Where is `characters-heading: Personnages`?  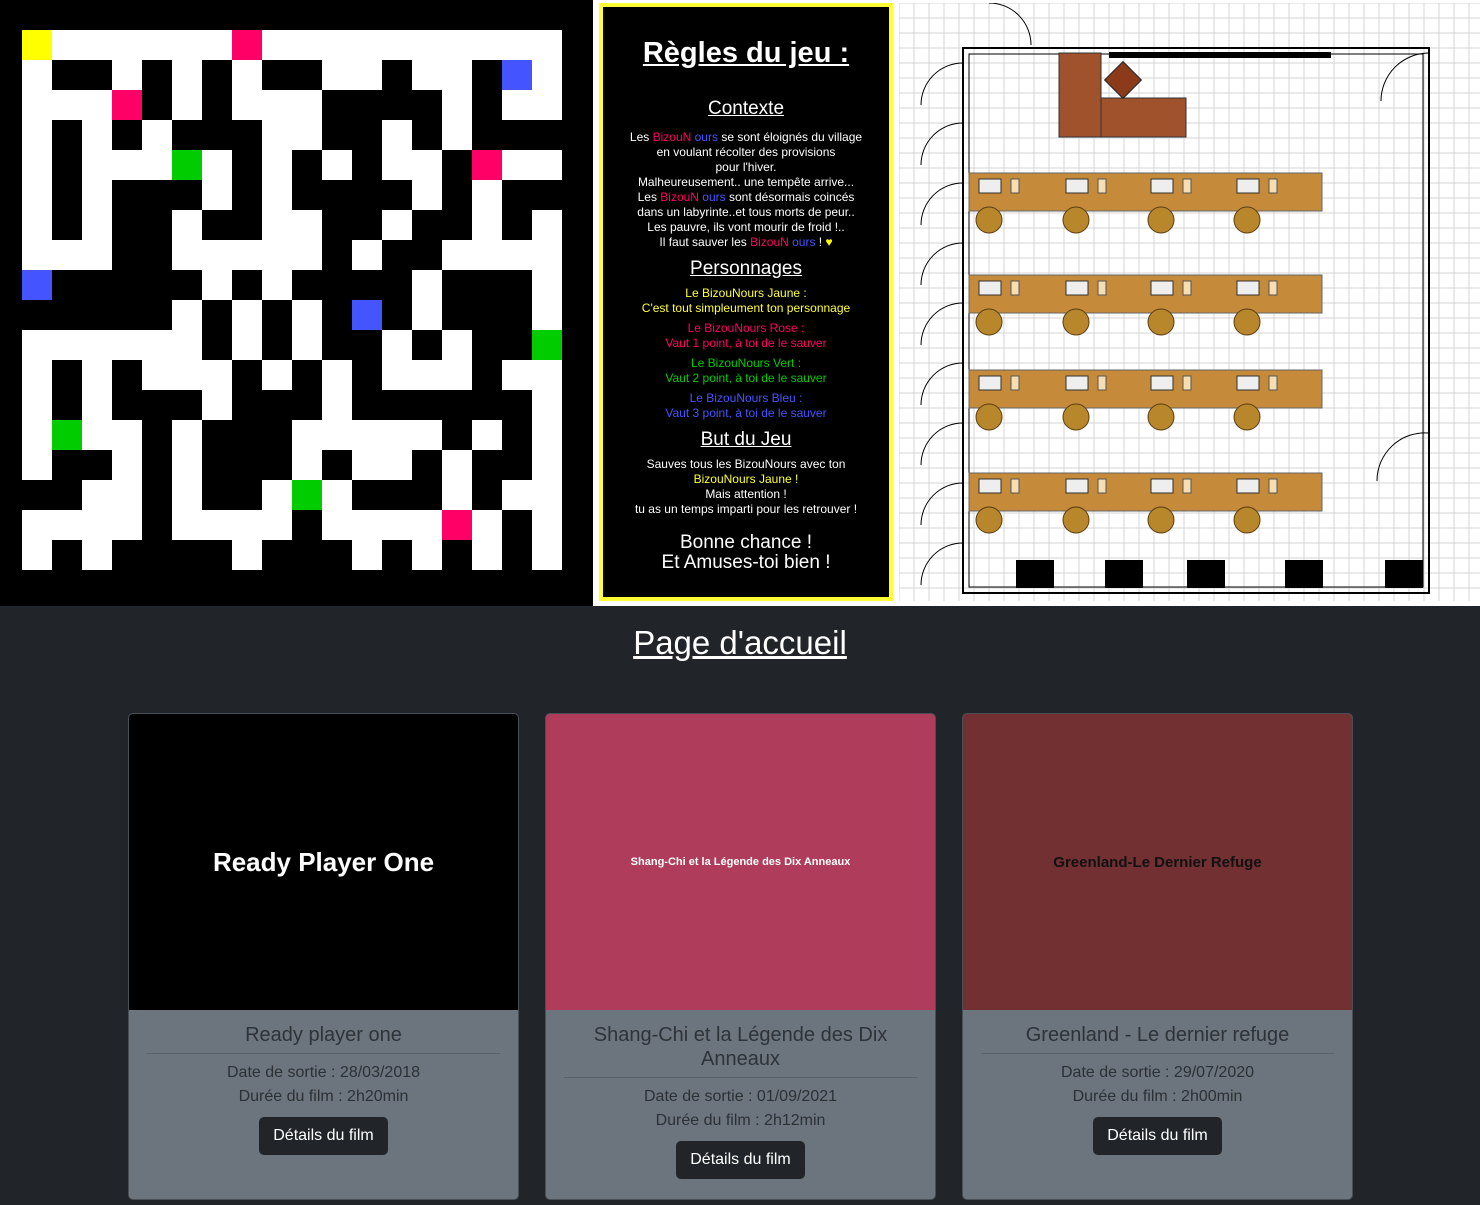
characters-heading: Personnages is located at coordinates (746, 268).